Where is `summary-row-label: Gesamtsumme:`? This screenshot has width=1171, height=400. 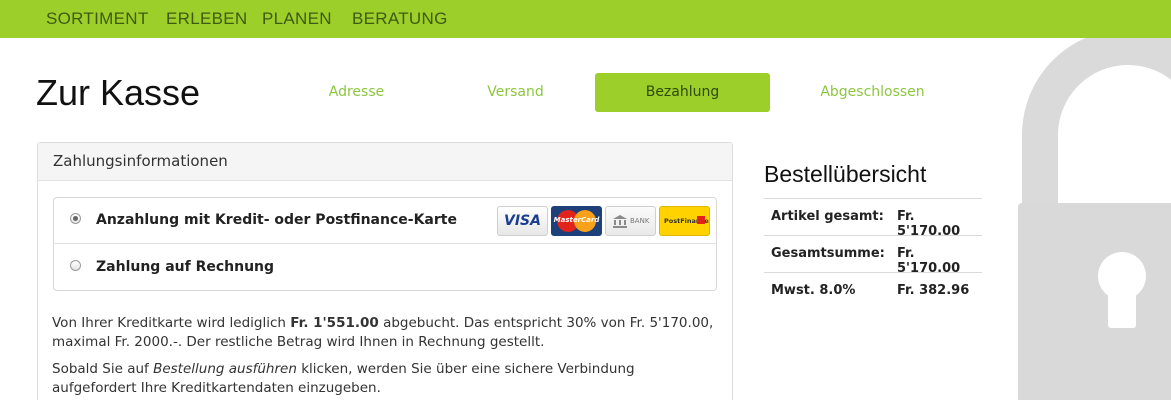
summary-row-label: Gesamtsumme: is located at coordinates (828, 253).